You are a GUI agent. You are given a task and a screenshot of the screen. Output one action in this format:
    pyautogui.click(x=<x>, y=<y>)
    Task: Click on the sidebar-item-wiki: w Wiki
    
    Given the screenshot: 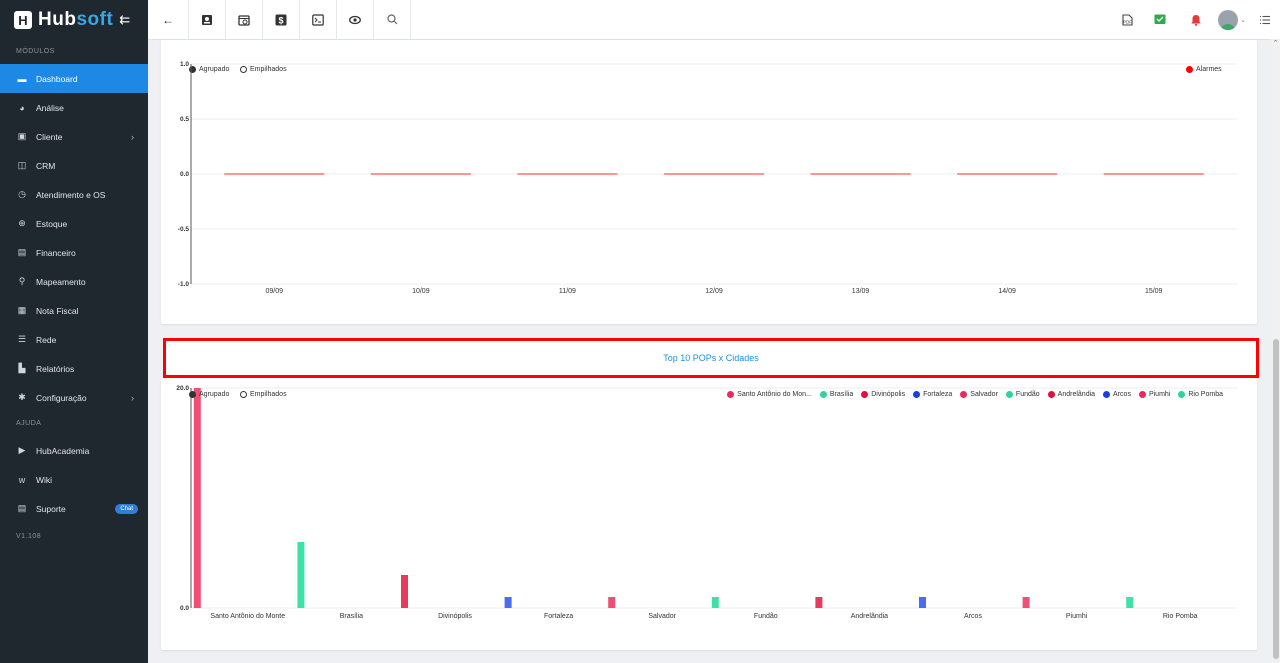 What is the action you would take?
    pyautogui.click(x=74, y=479)
    